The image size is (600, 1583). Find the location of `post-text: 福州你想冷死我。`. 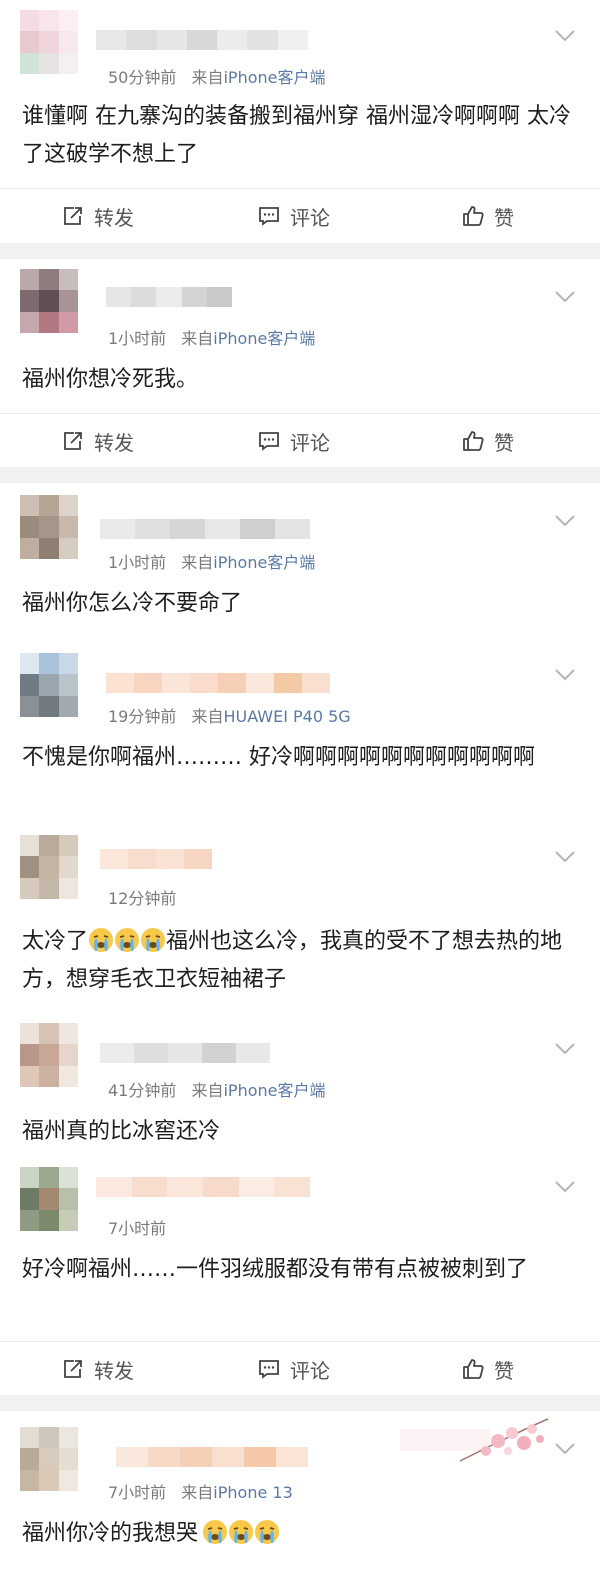

post-text: 福州你想冷死我。 is located at coordinates (110, 379).